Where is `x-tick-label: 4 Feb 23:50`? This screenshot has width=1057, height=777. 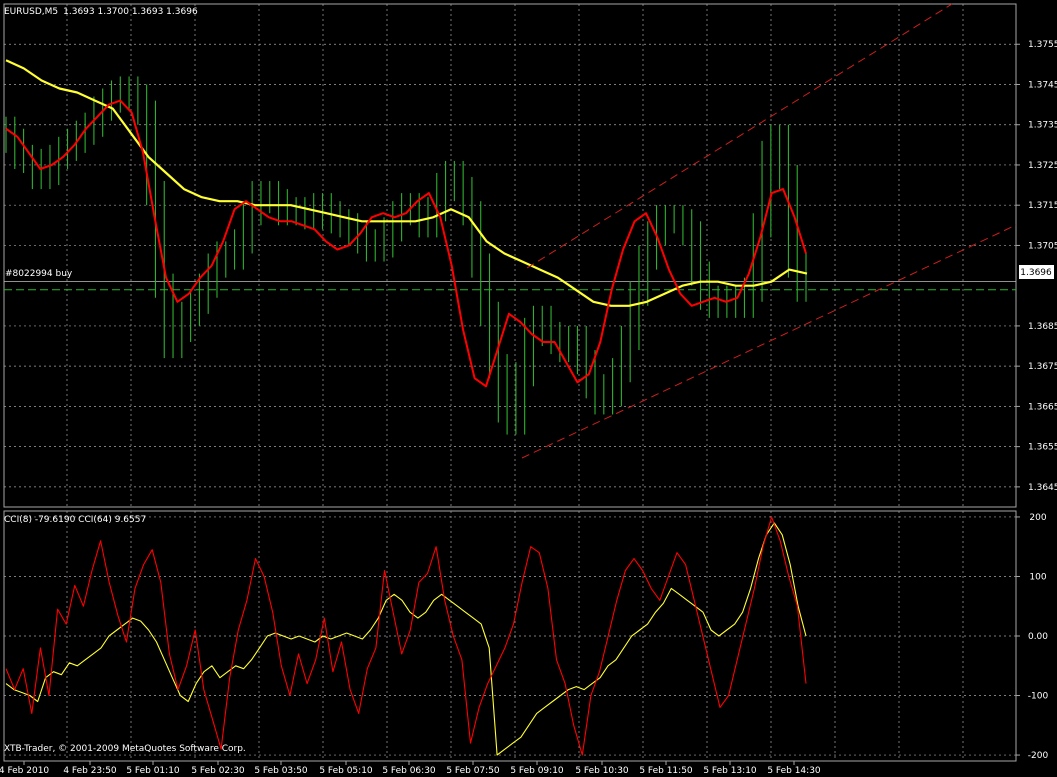 x-tick-label: 4 Feb 23:50 is located at coordinates (90, 771).